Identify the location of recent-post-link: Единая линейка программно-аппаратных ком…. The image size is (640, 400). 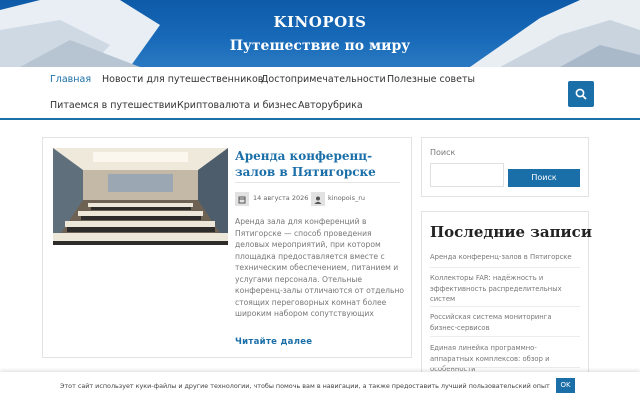
(505, 359).